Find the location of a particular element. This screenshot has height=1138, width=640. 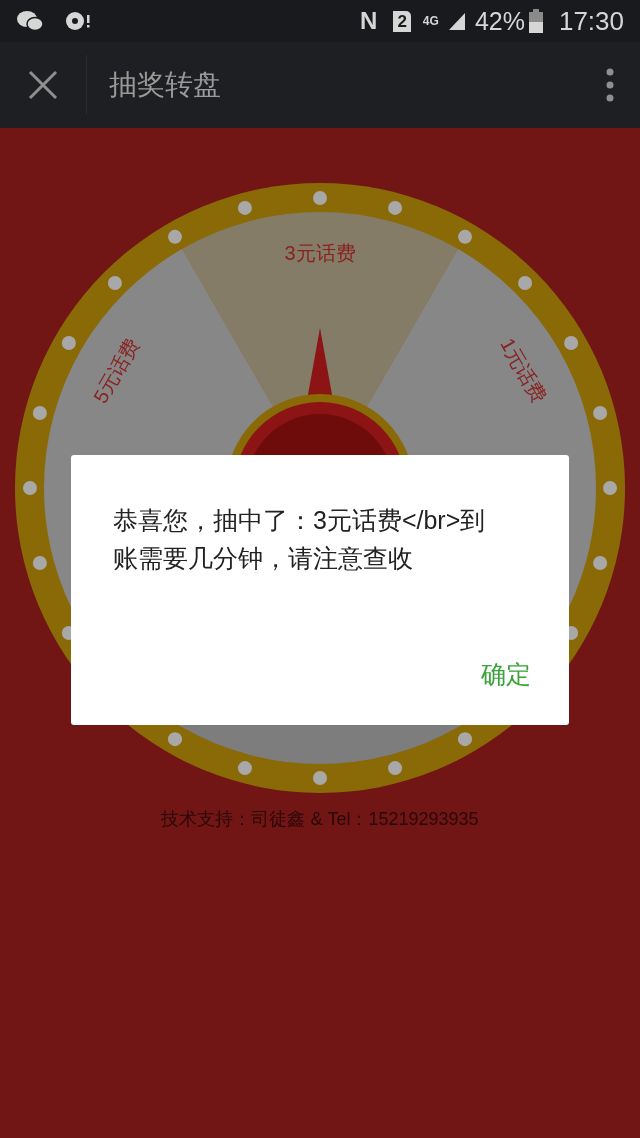

dialog-message: 恭喜您，抽中了：3元话费</br>到账需要几分钟，请注意查收 is located at coordinates (299, 539).